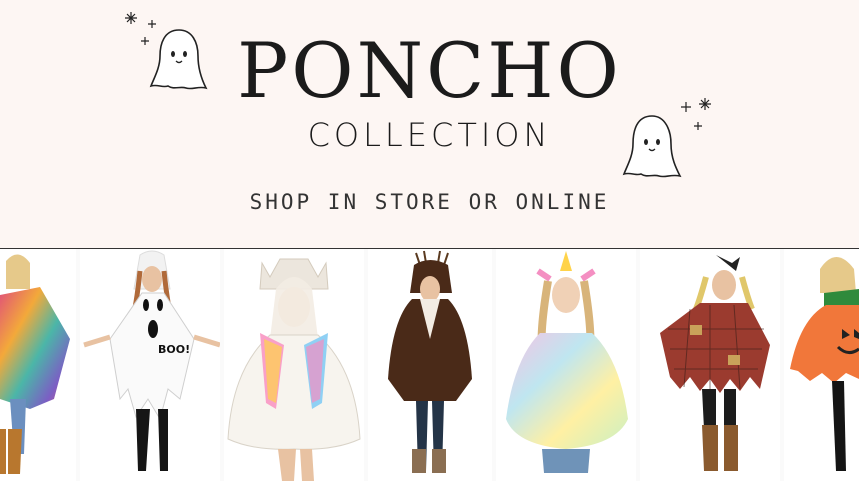  Describe the element at coordinates (429, 135) in the screenshot. I see `banner-subtitle: COLLECTION` at that location.